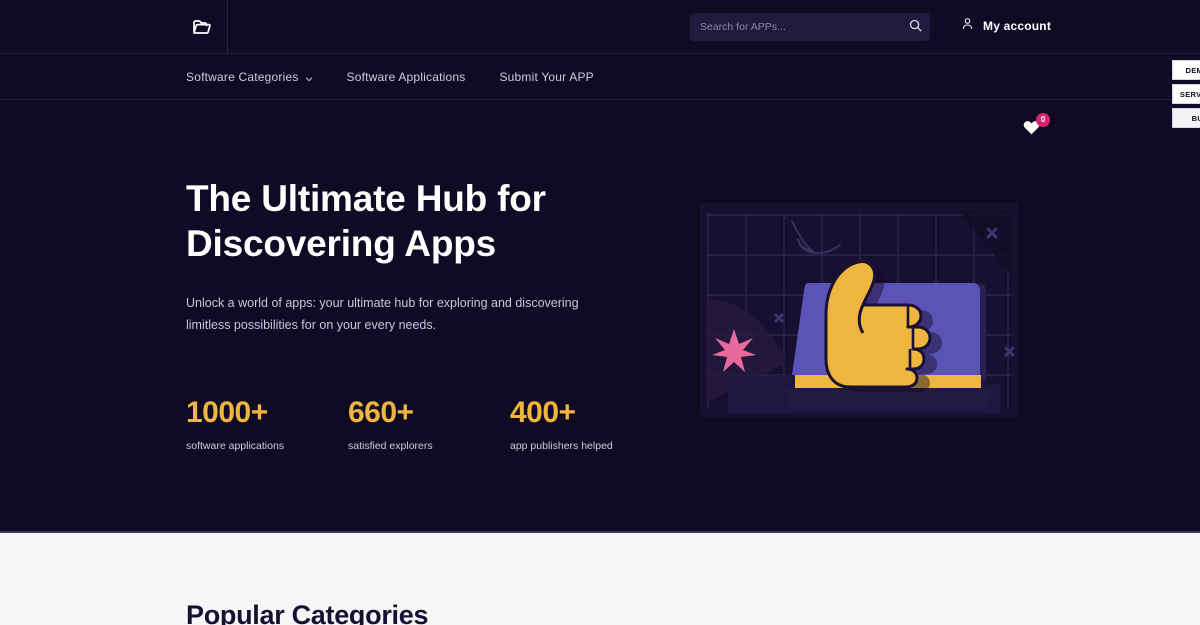 The image size is (1200, 625). I want to click on page-title: The Ultimate Hub for Discovering Apps, so click(366, 221).